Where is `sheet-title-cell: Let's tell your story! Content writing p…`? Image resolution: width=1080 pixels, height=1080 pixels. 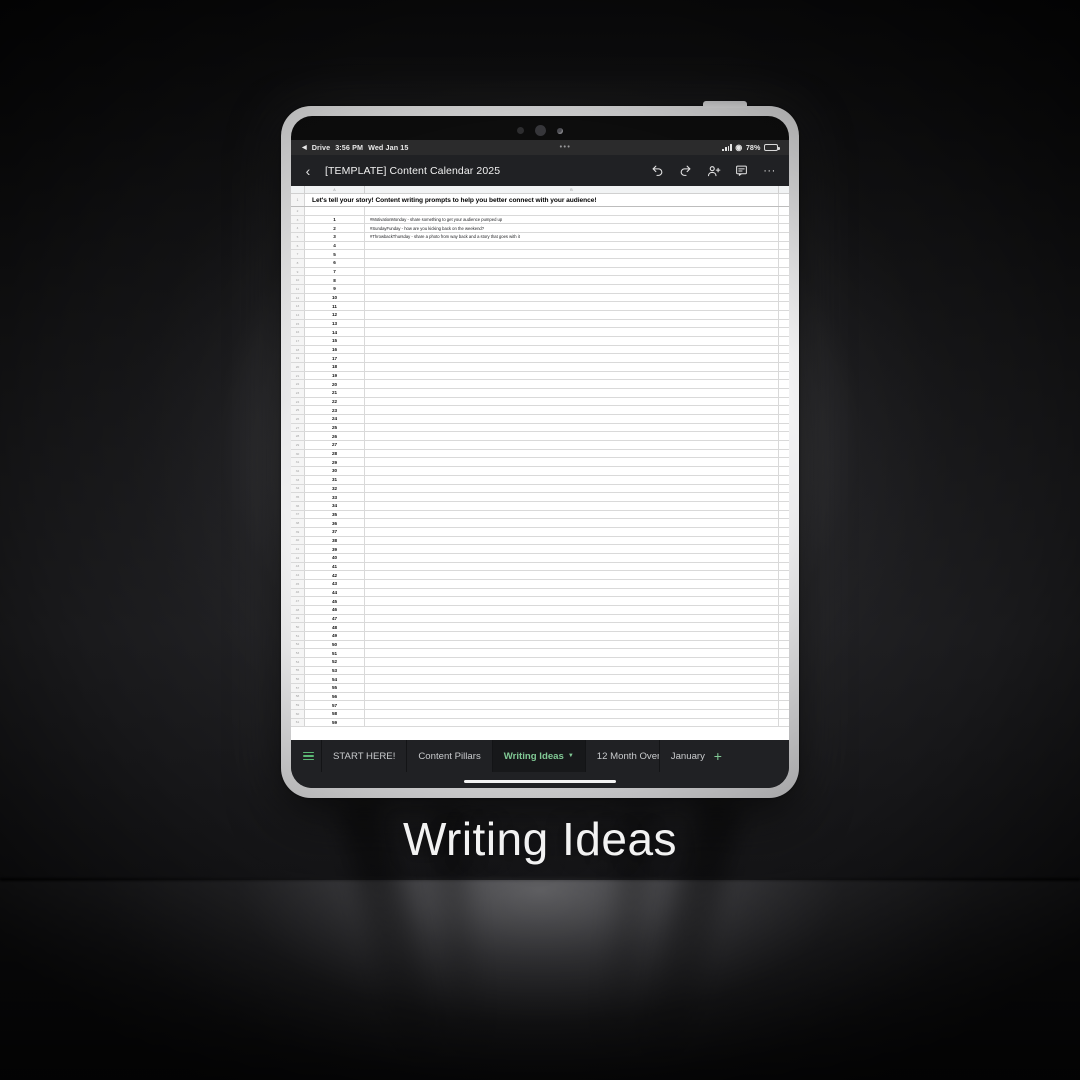 sheet-title-cell: Let's tell your story! Content writing p… is located at coordinates (542, 200).